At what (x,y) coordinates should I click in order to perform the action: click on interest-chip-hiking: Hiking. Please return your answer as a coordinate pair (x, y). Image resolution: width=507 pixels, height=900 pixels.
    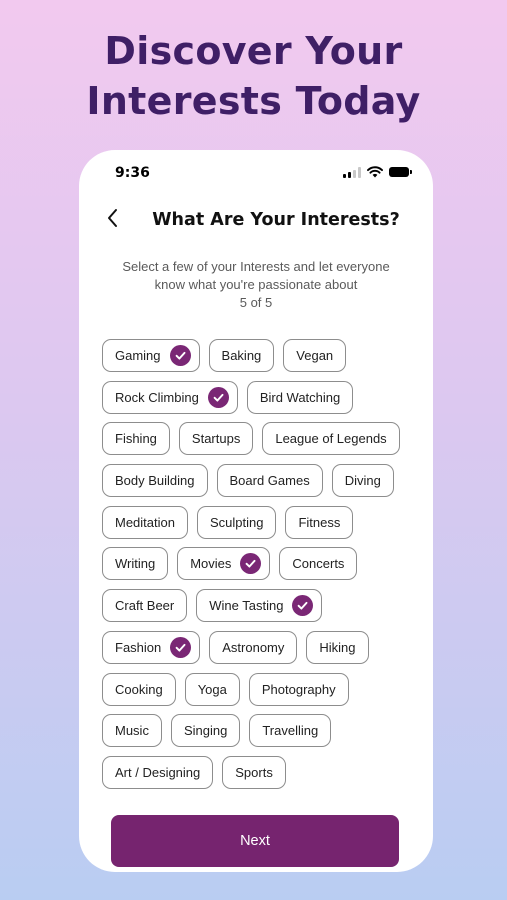
    Looking at the image, I should click on (337, 647).